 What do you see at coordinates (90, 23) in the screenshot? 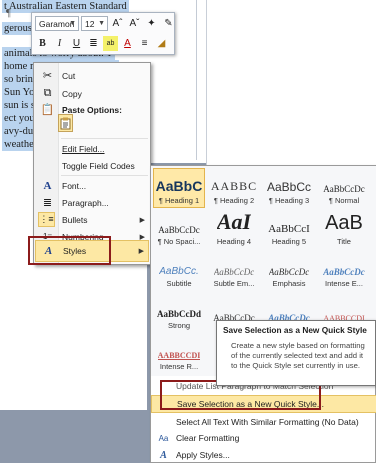
I see `size-value: 12` at bounding box center [90, 23].